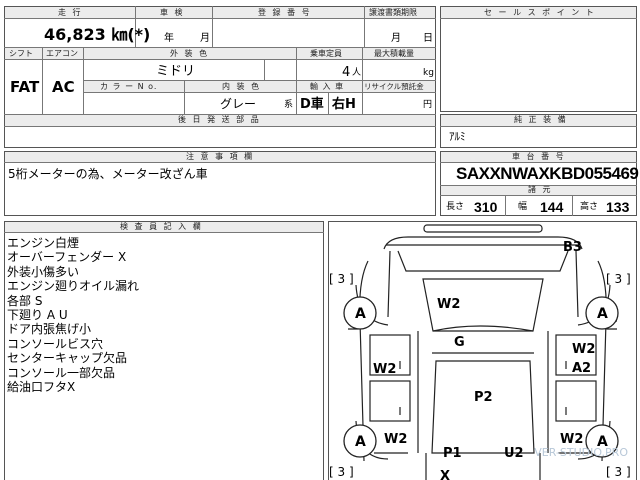  What do you see at coordinates (582, 368) in the screenshot?
I see `damage-a2: A2` at bounding box center [582, 368].